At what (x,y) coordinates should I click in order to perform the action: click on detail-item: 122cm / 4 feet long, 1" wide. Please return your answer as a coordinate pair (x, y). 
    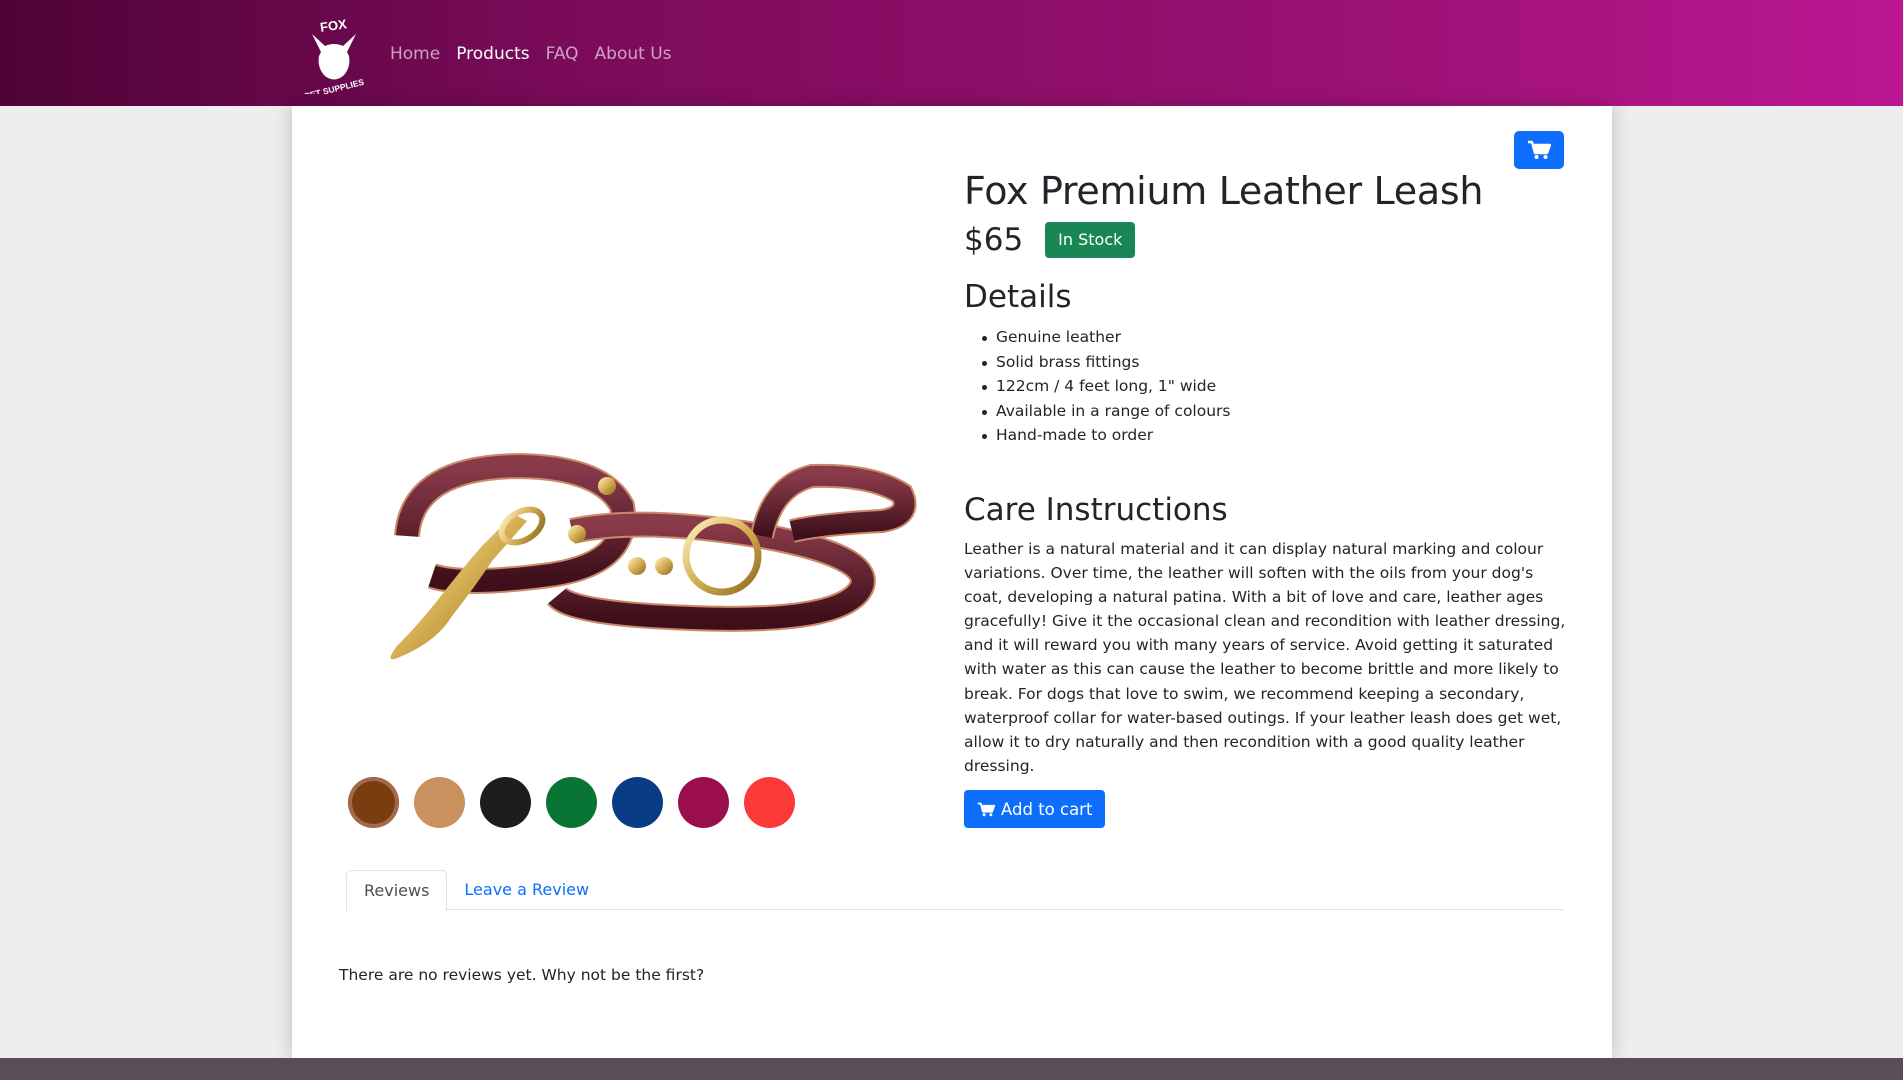
    Looking at the image, I should click on (1278, 386).